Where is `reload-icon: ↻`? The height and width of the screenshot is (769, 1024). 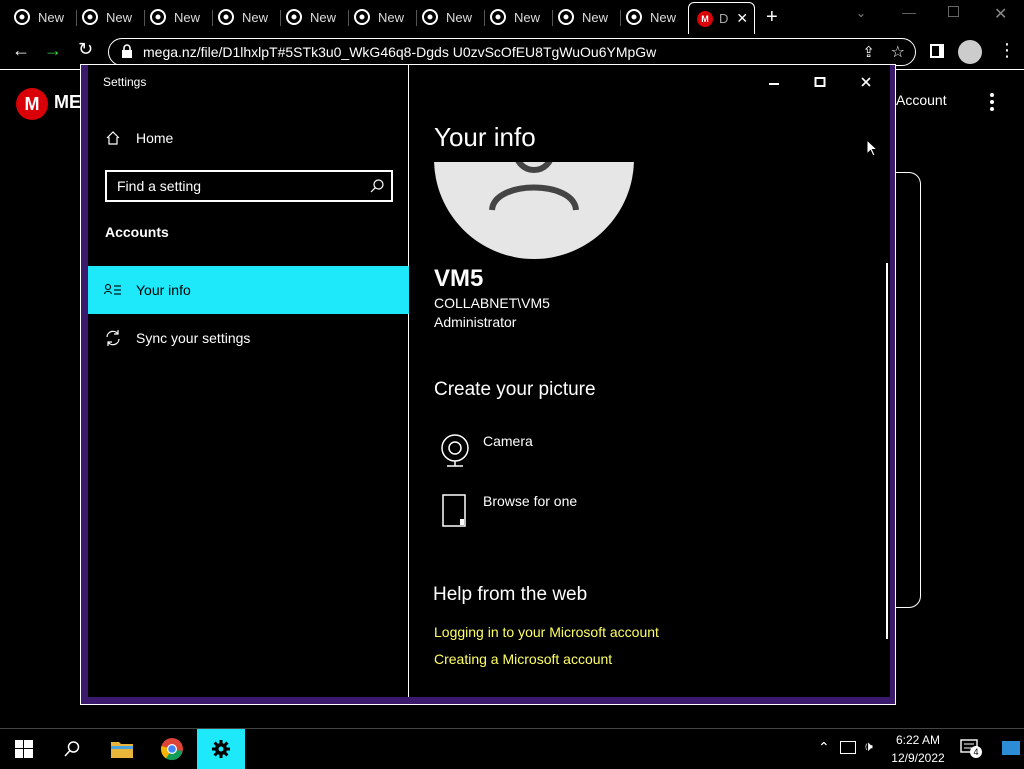 reload-icon: ↻ is located at coordinates (85, 49).